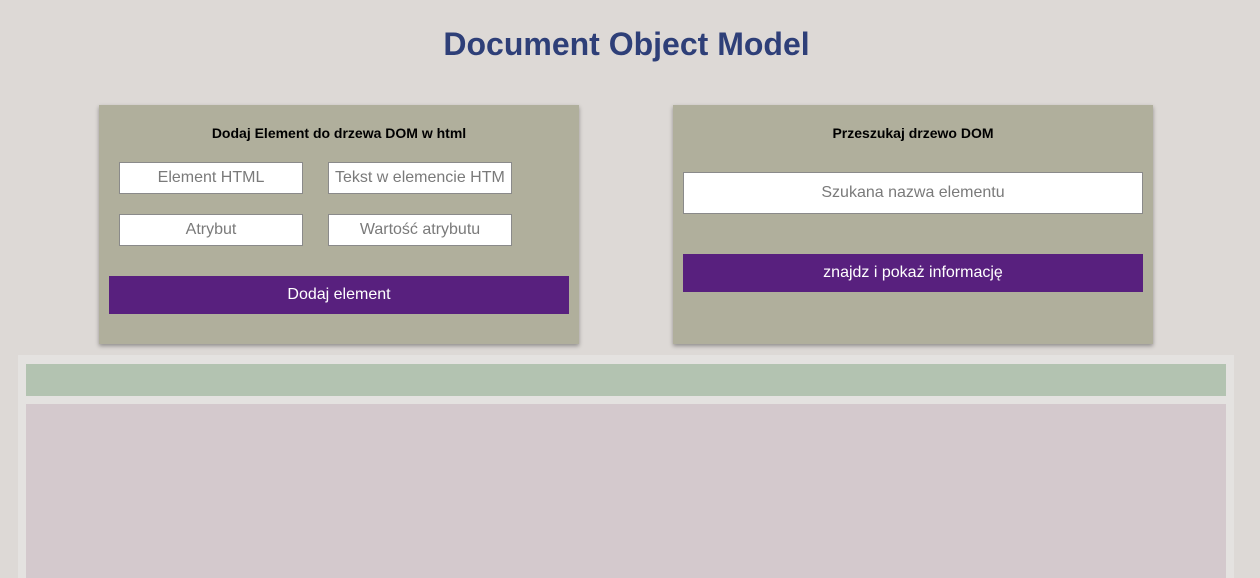 The width and height of the screenshot is (1260, 578). Describe the element at coordinates (211, 230) in the screenshot. I see `attribute-input` at that location.